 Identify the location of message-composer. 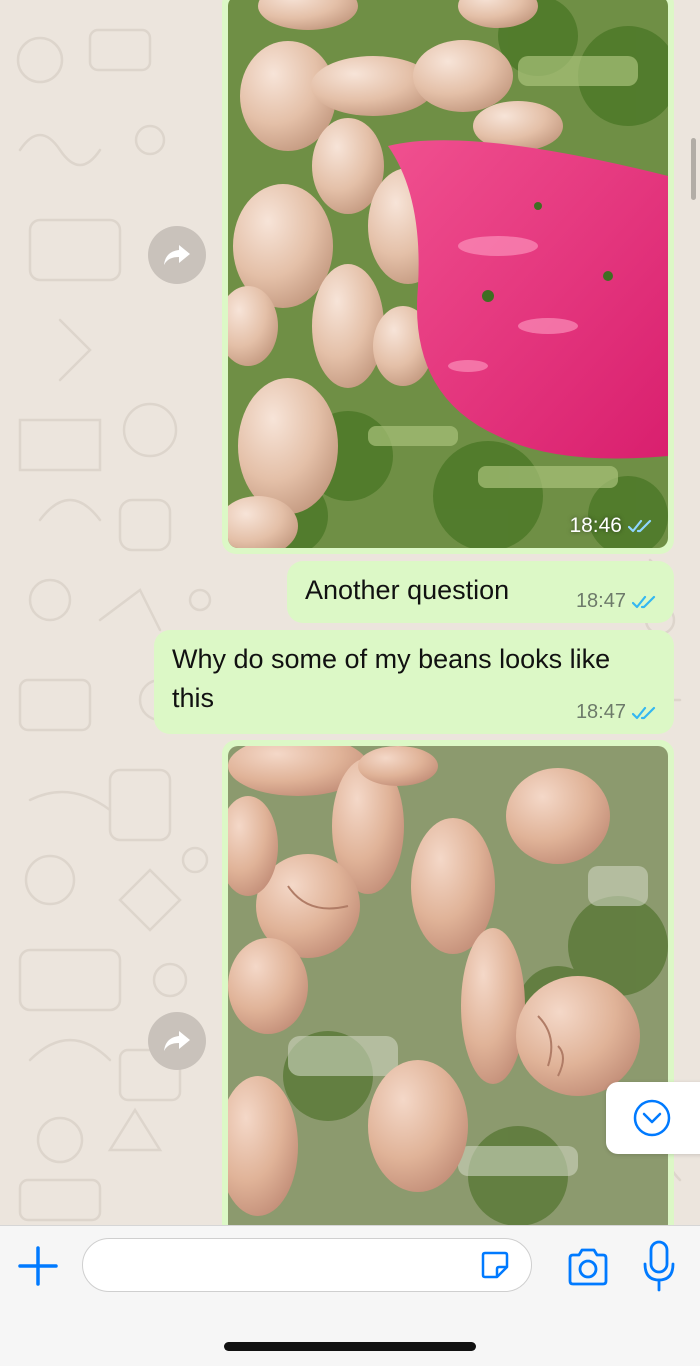
(350, 1295).